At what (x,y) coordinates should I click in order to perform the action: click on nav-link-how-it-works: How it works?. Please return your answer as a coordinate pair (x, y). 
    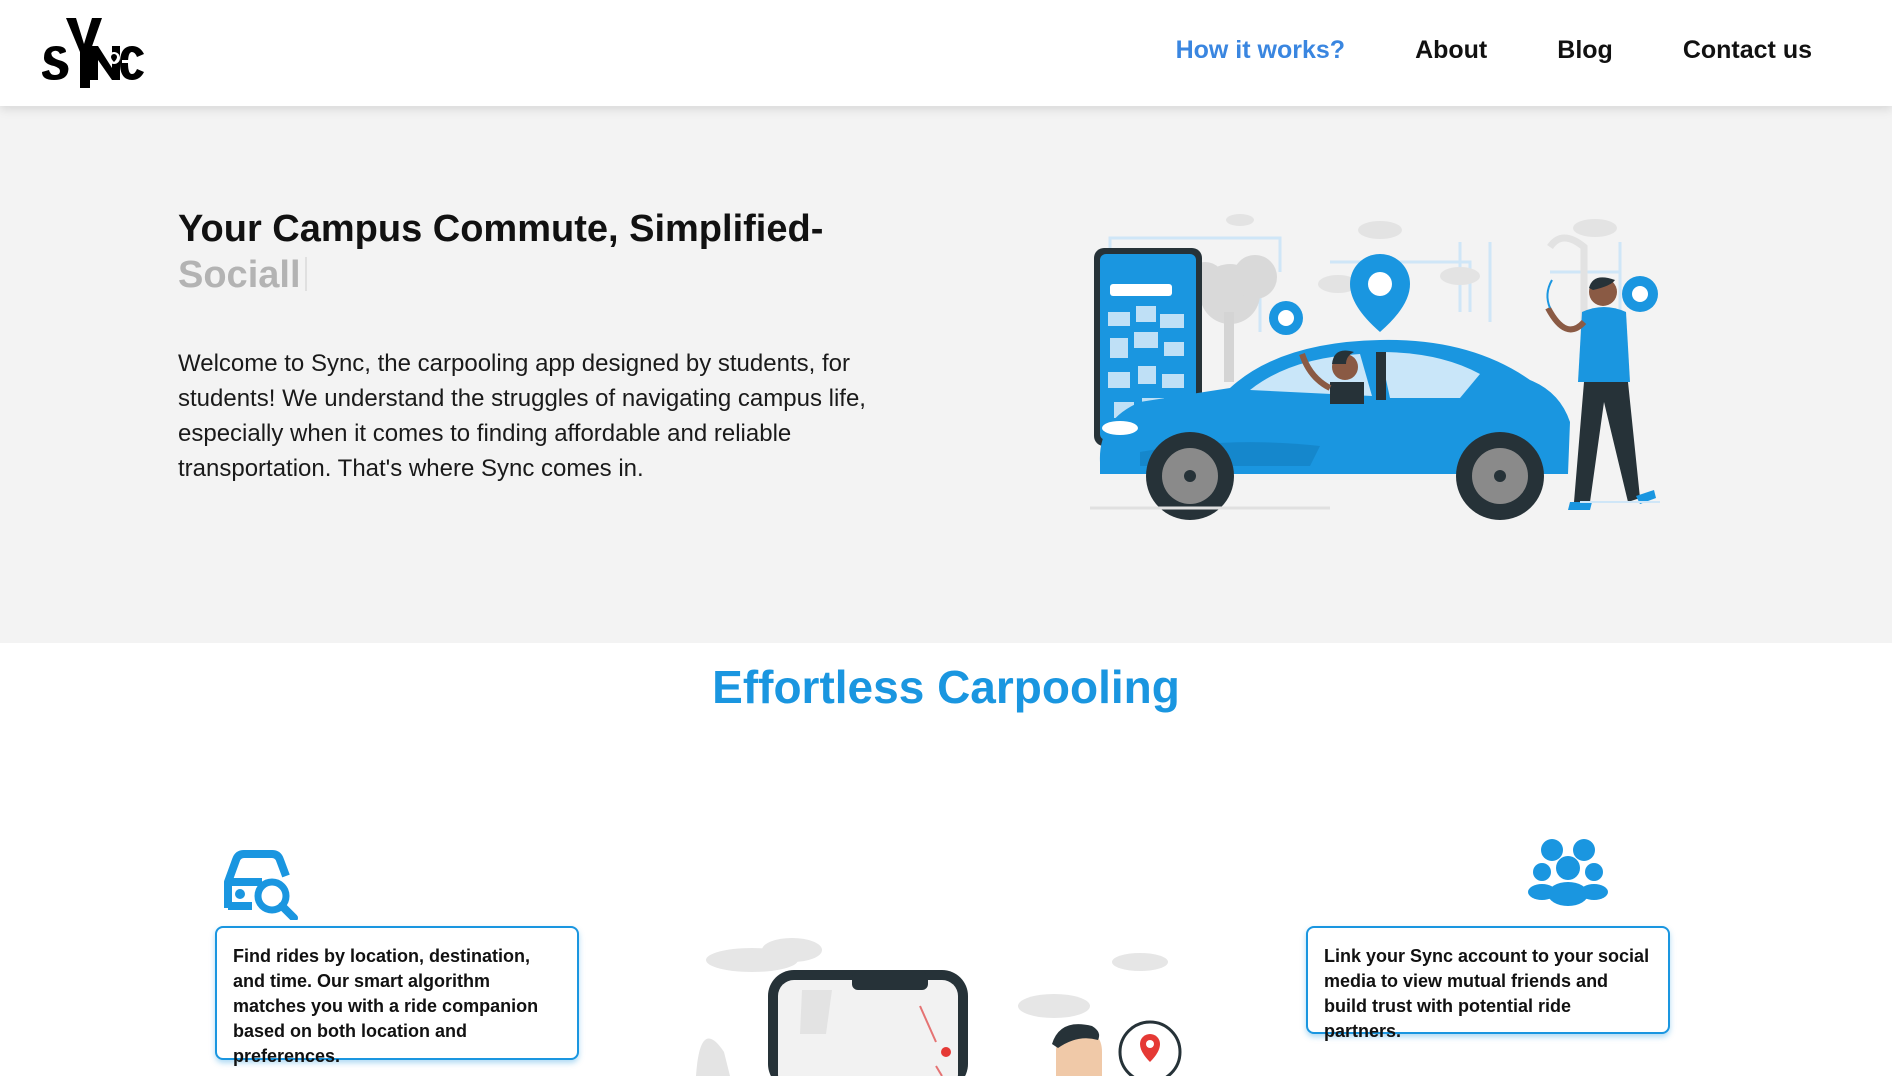
    Looking at the image, I should click on (1260, 50).